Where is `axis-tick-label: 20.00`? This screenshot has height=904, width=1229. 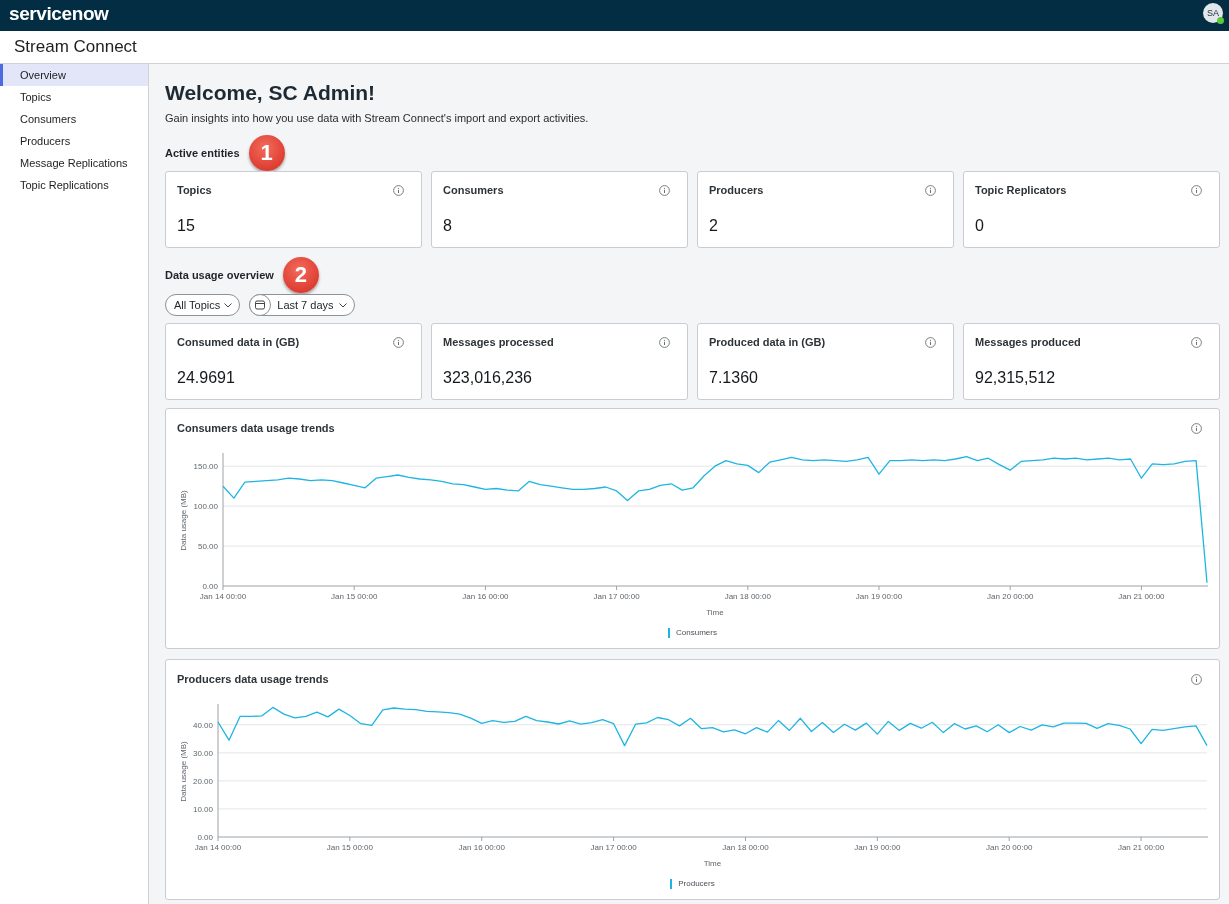
axis-tick-label: 20.00 is located at coordinates (202, 781).